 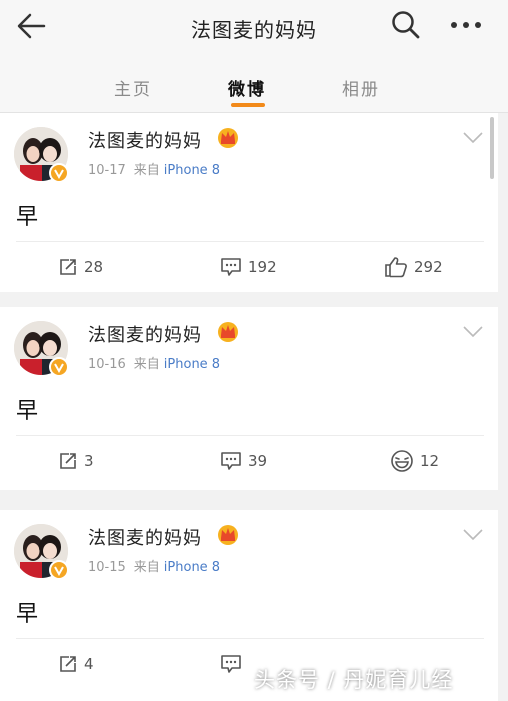 What do you see at coordinates (430, 461) in the screenshot?
I see `like-count: 12` at bounding box center [430, 461].